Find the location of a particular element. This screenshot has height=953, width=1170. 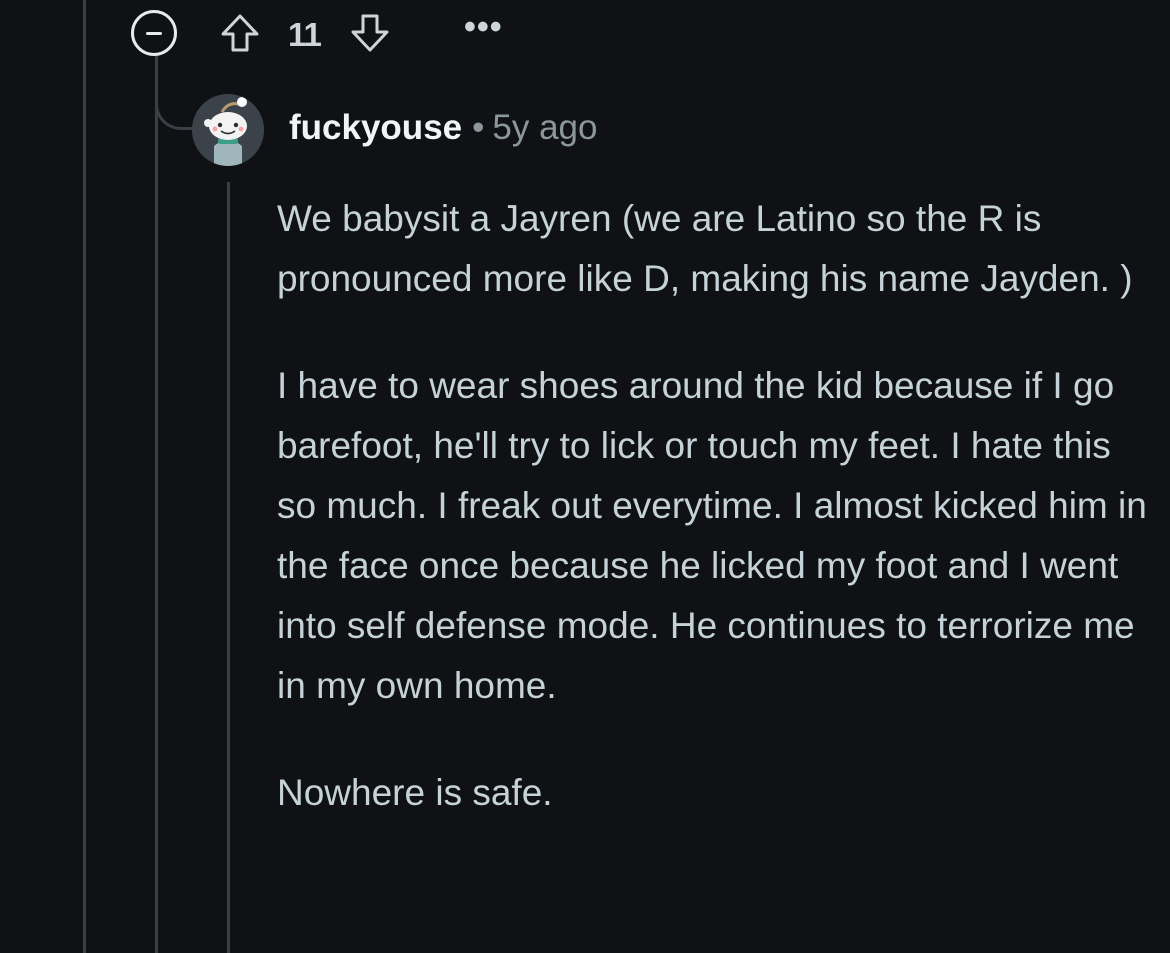

upvote-arrow-icon is located at coordinates (240, 33).